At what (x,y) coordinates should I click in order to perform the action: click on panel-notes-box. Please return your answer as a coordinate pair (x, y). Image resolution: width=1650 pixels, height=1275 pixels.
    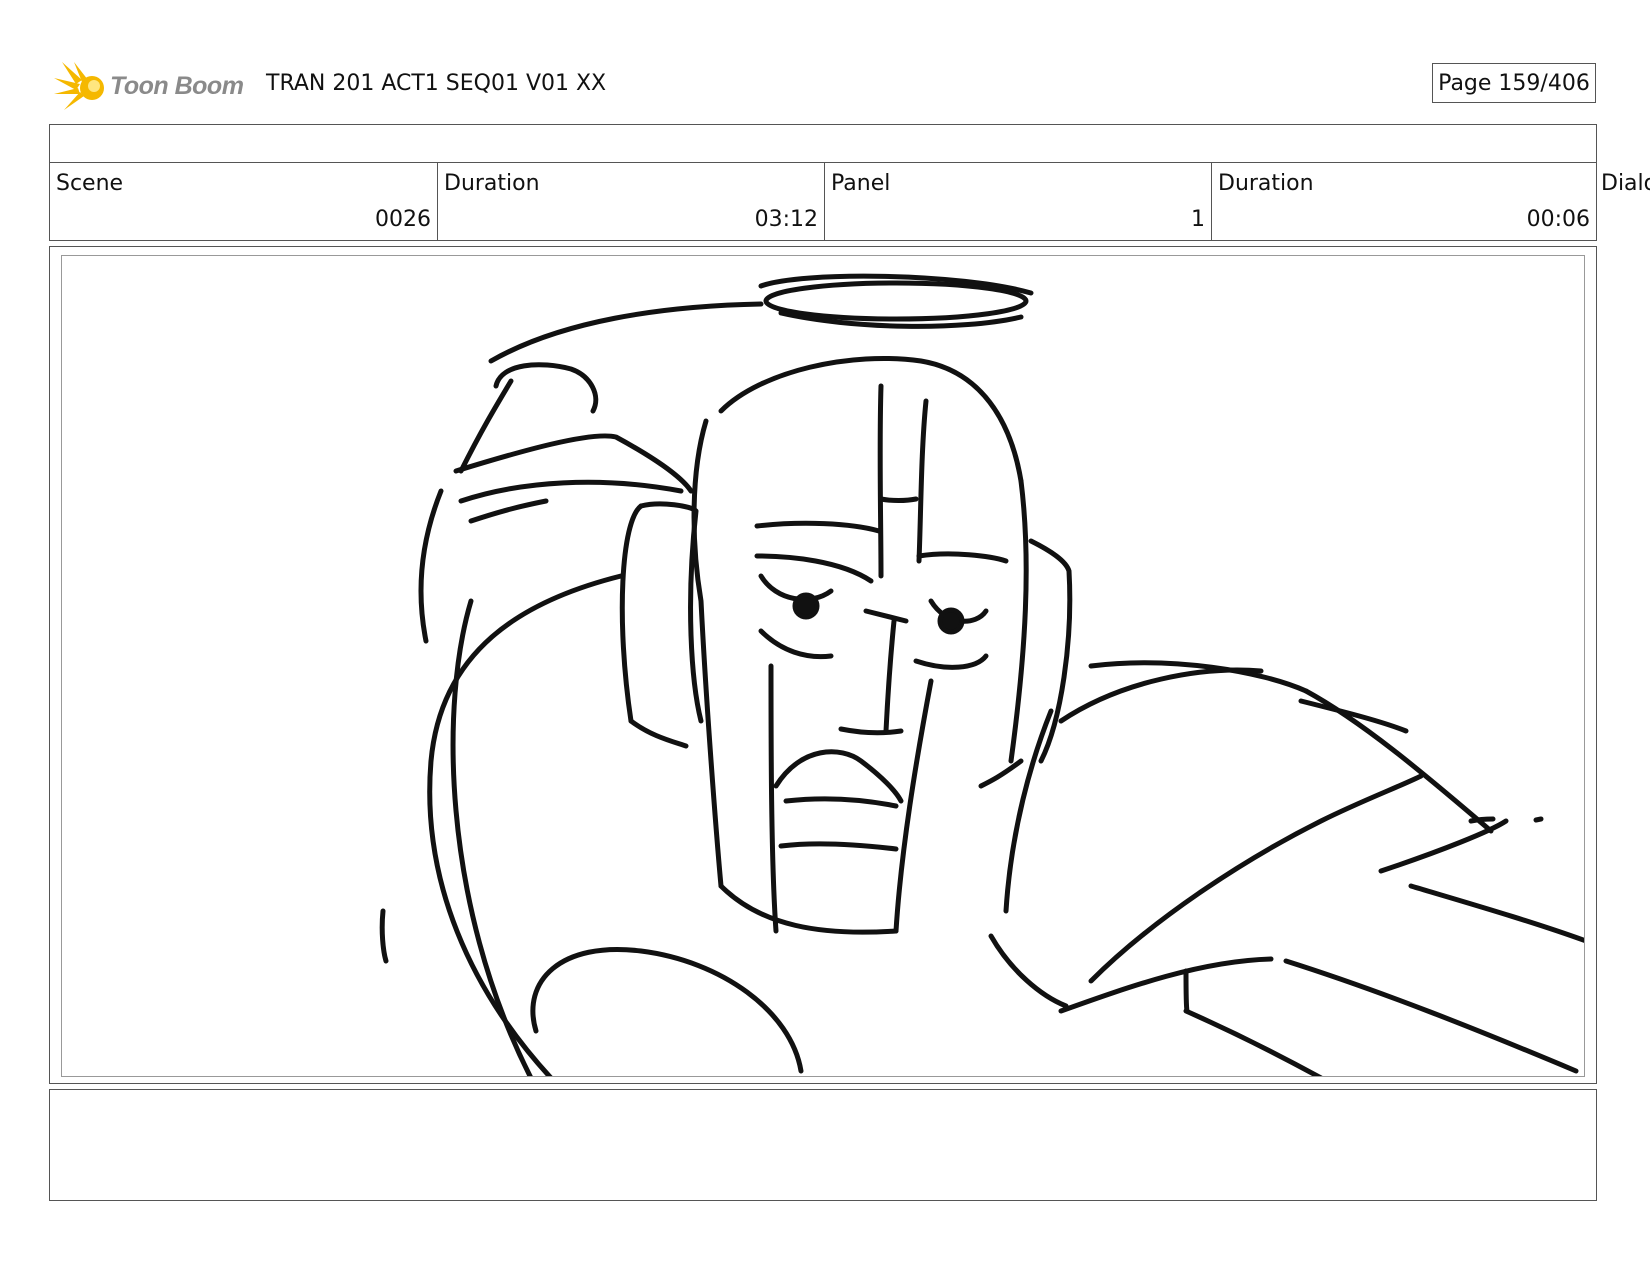
    Looking at the image, I should click on (823, 1145).